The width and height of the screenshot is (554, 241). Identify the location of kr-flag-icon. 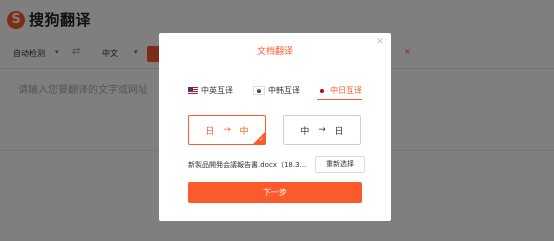
(259, 90).